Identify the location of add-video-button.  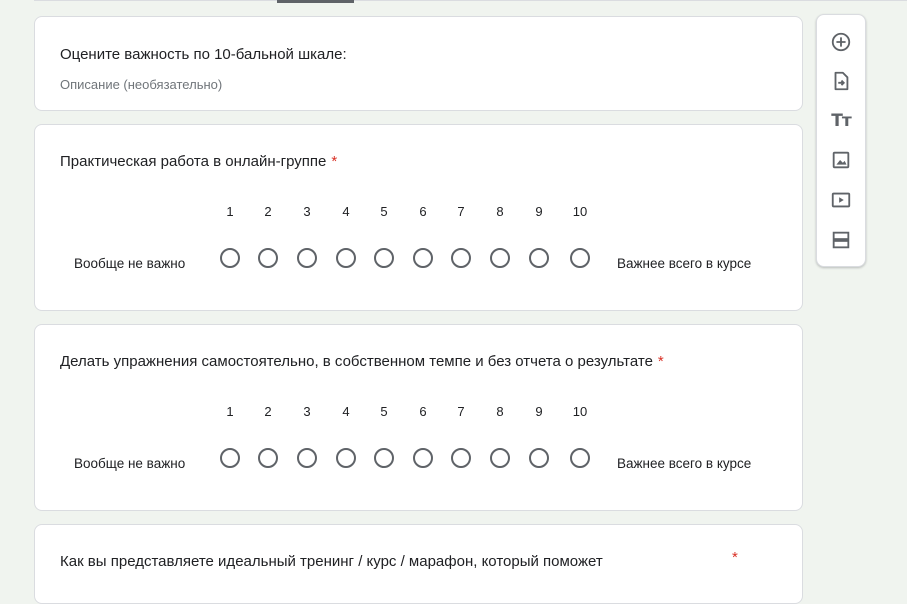
(841, 200).